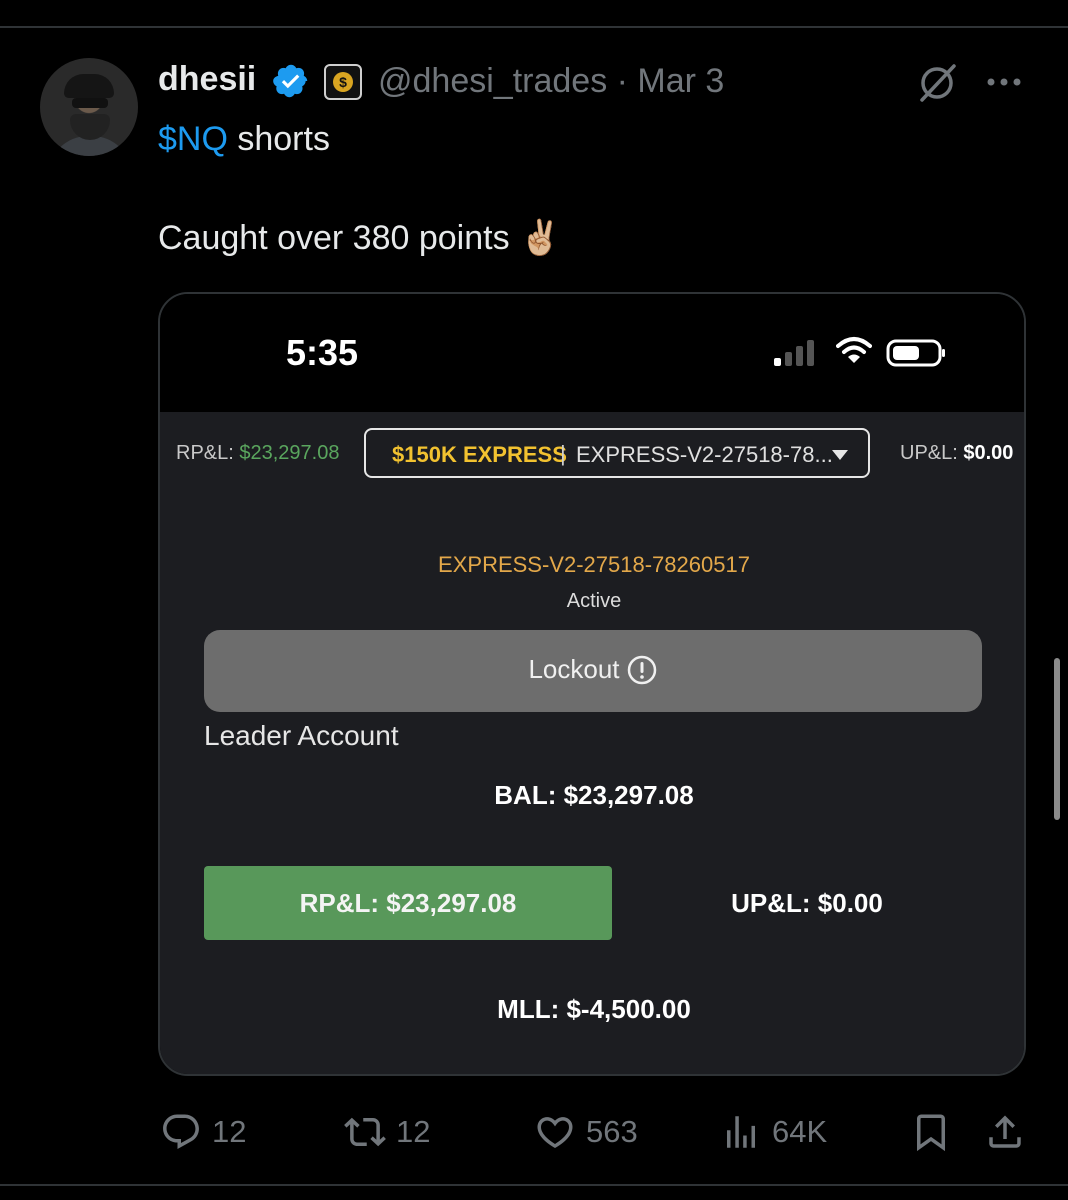 The image size is (1068, 1200). What do you see at coordinates (301, 735) in the screenshot?
I see `leader-account-label: Leader Account` at bounding box center [301, 735].